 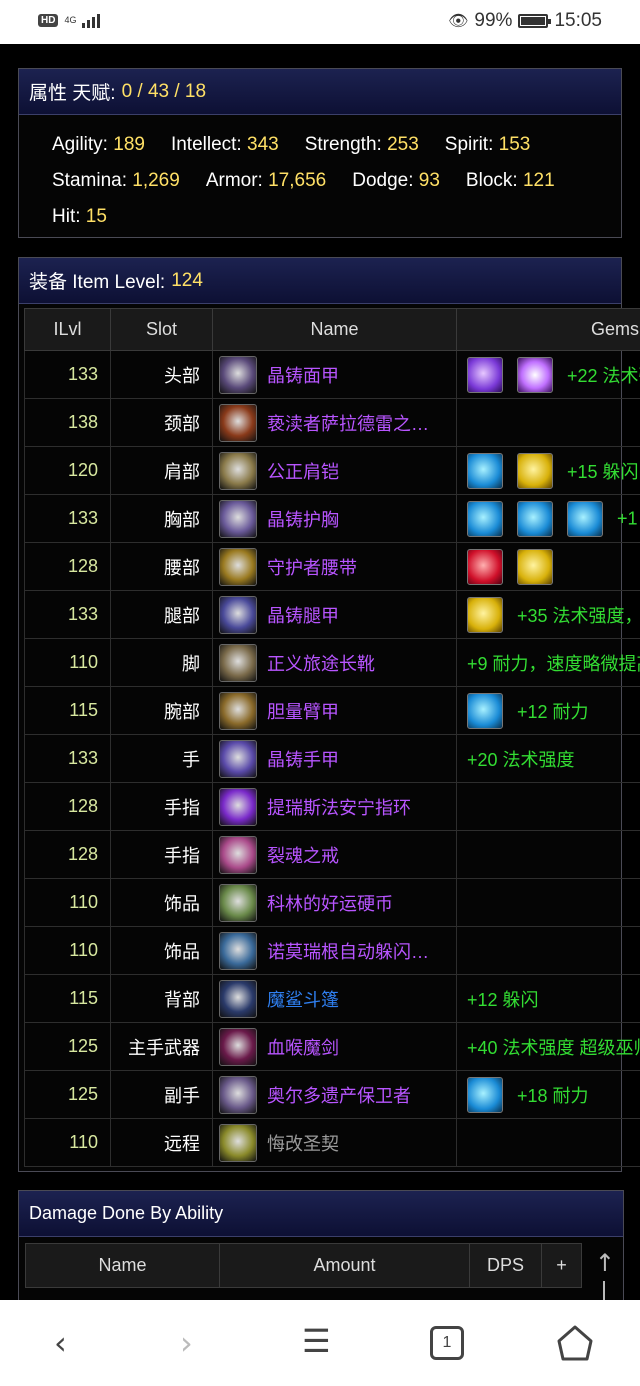 I want to click on item-name-link: 晶铸腿甲, so click(x=303, y=615).